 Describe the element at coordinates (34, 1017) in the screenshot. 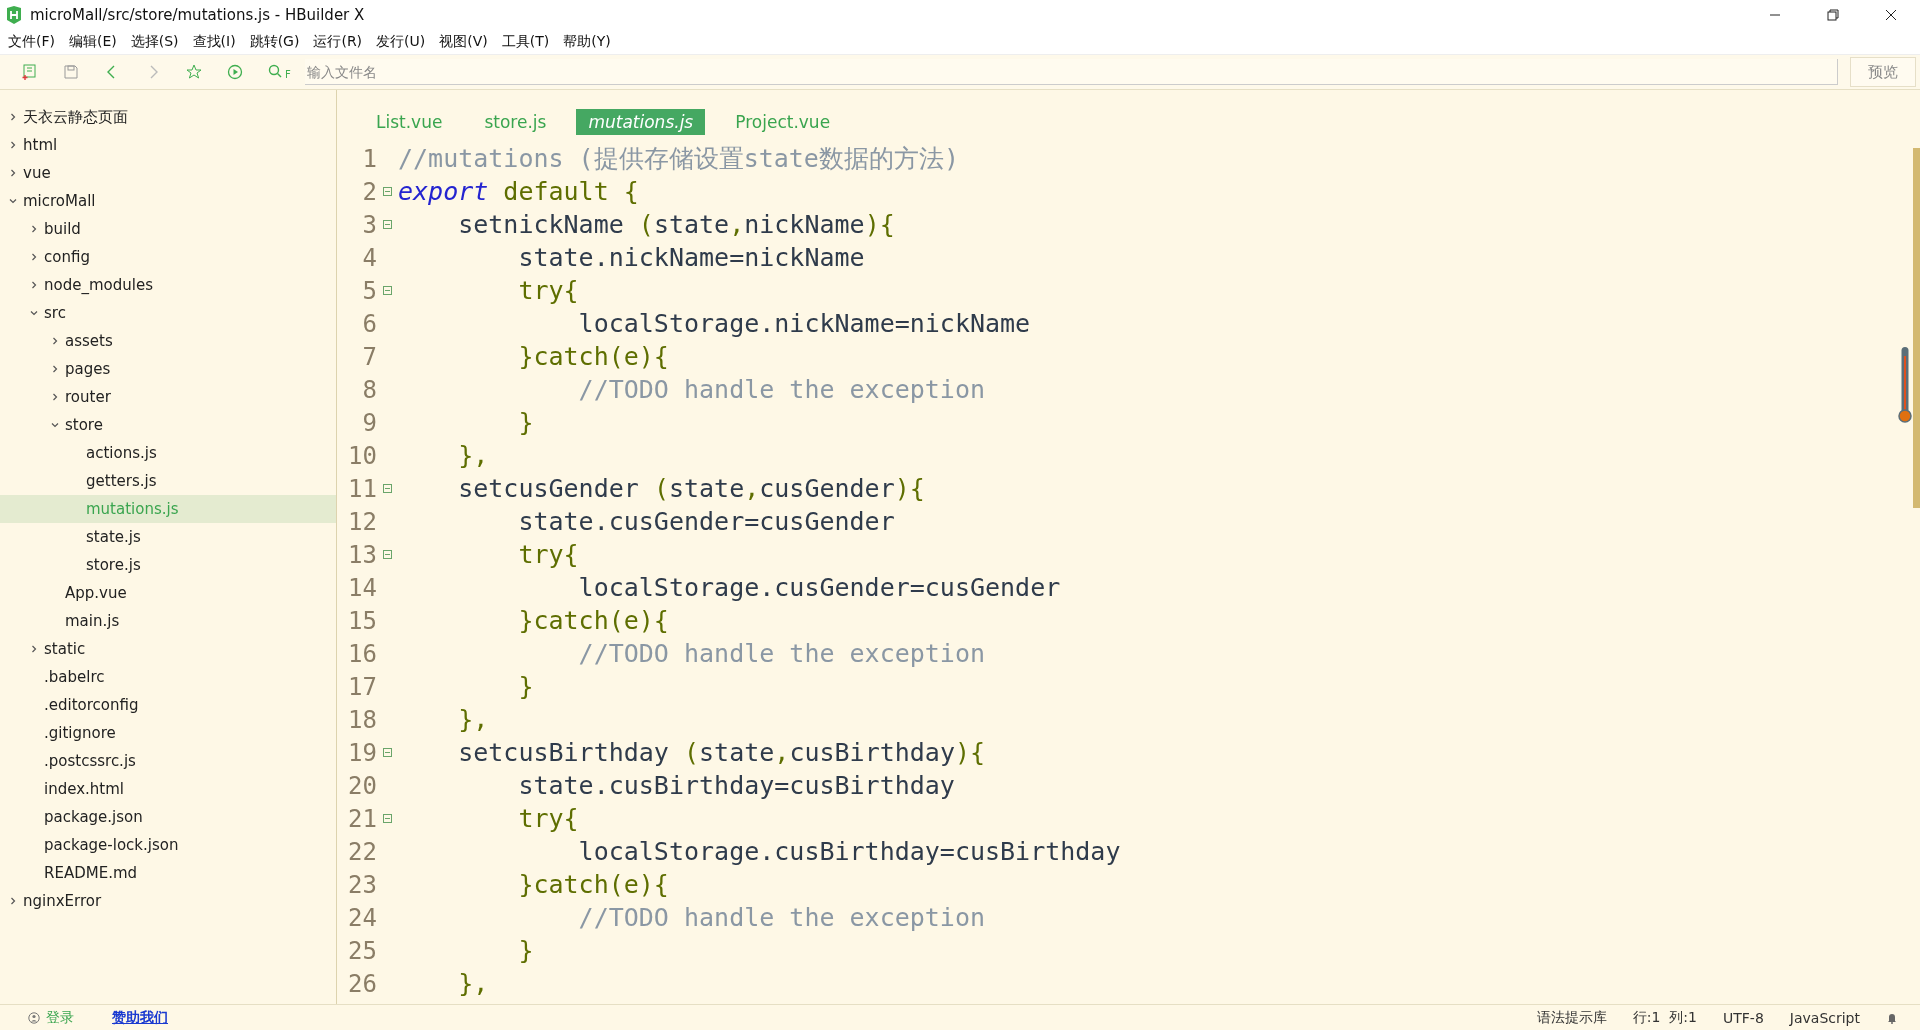

I see `user-icon` at that location.